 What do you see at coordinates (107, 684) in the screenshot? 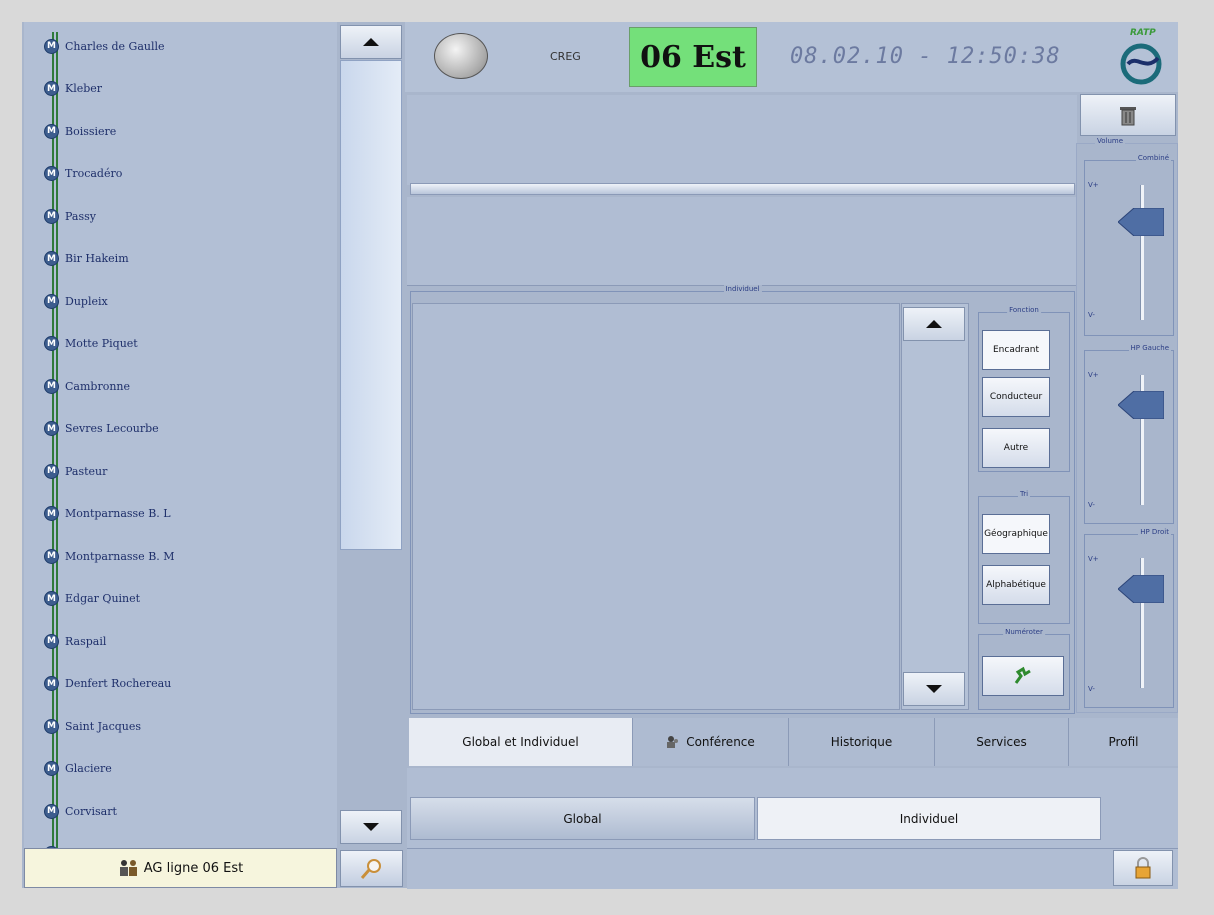
I see `station-item: M Denfert Rochereau` at bounding box center [107, 684].